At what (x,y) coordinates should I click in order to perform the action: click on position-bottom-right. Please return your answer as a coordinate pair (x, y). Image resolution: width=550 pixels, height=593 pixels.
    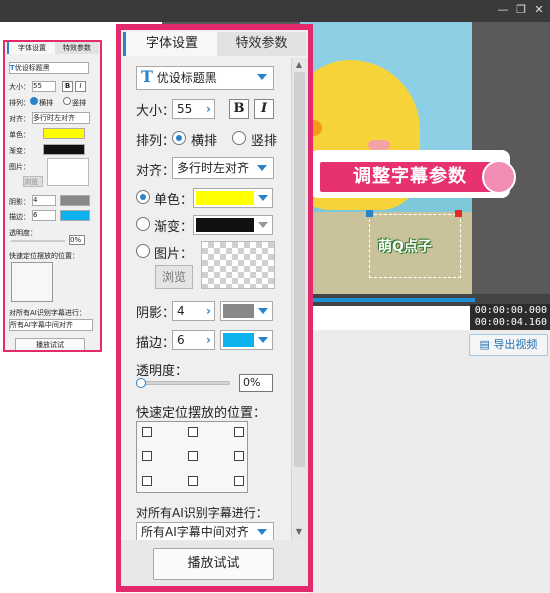
    Looking at the image, I should click on (239, 481).